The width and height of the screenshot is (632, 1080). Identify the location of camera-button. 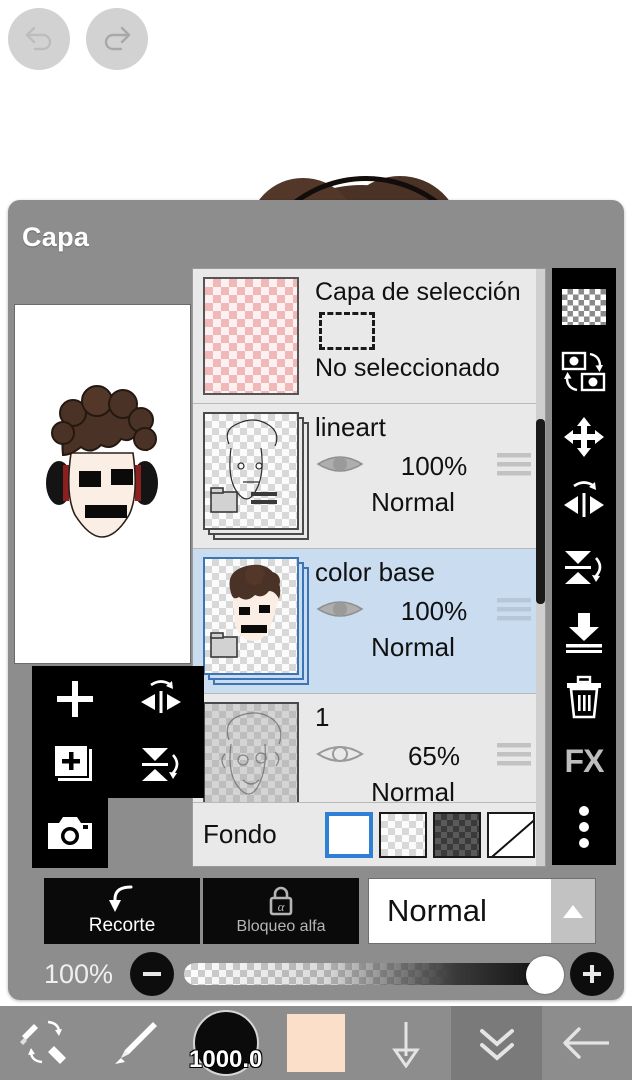
(70, 833).